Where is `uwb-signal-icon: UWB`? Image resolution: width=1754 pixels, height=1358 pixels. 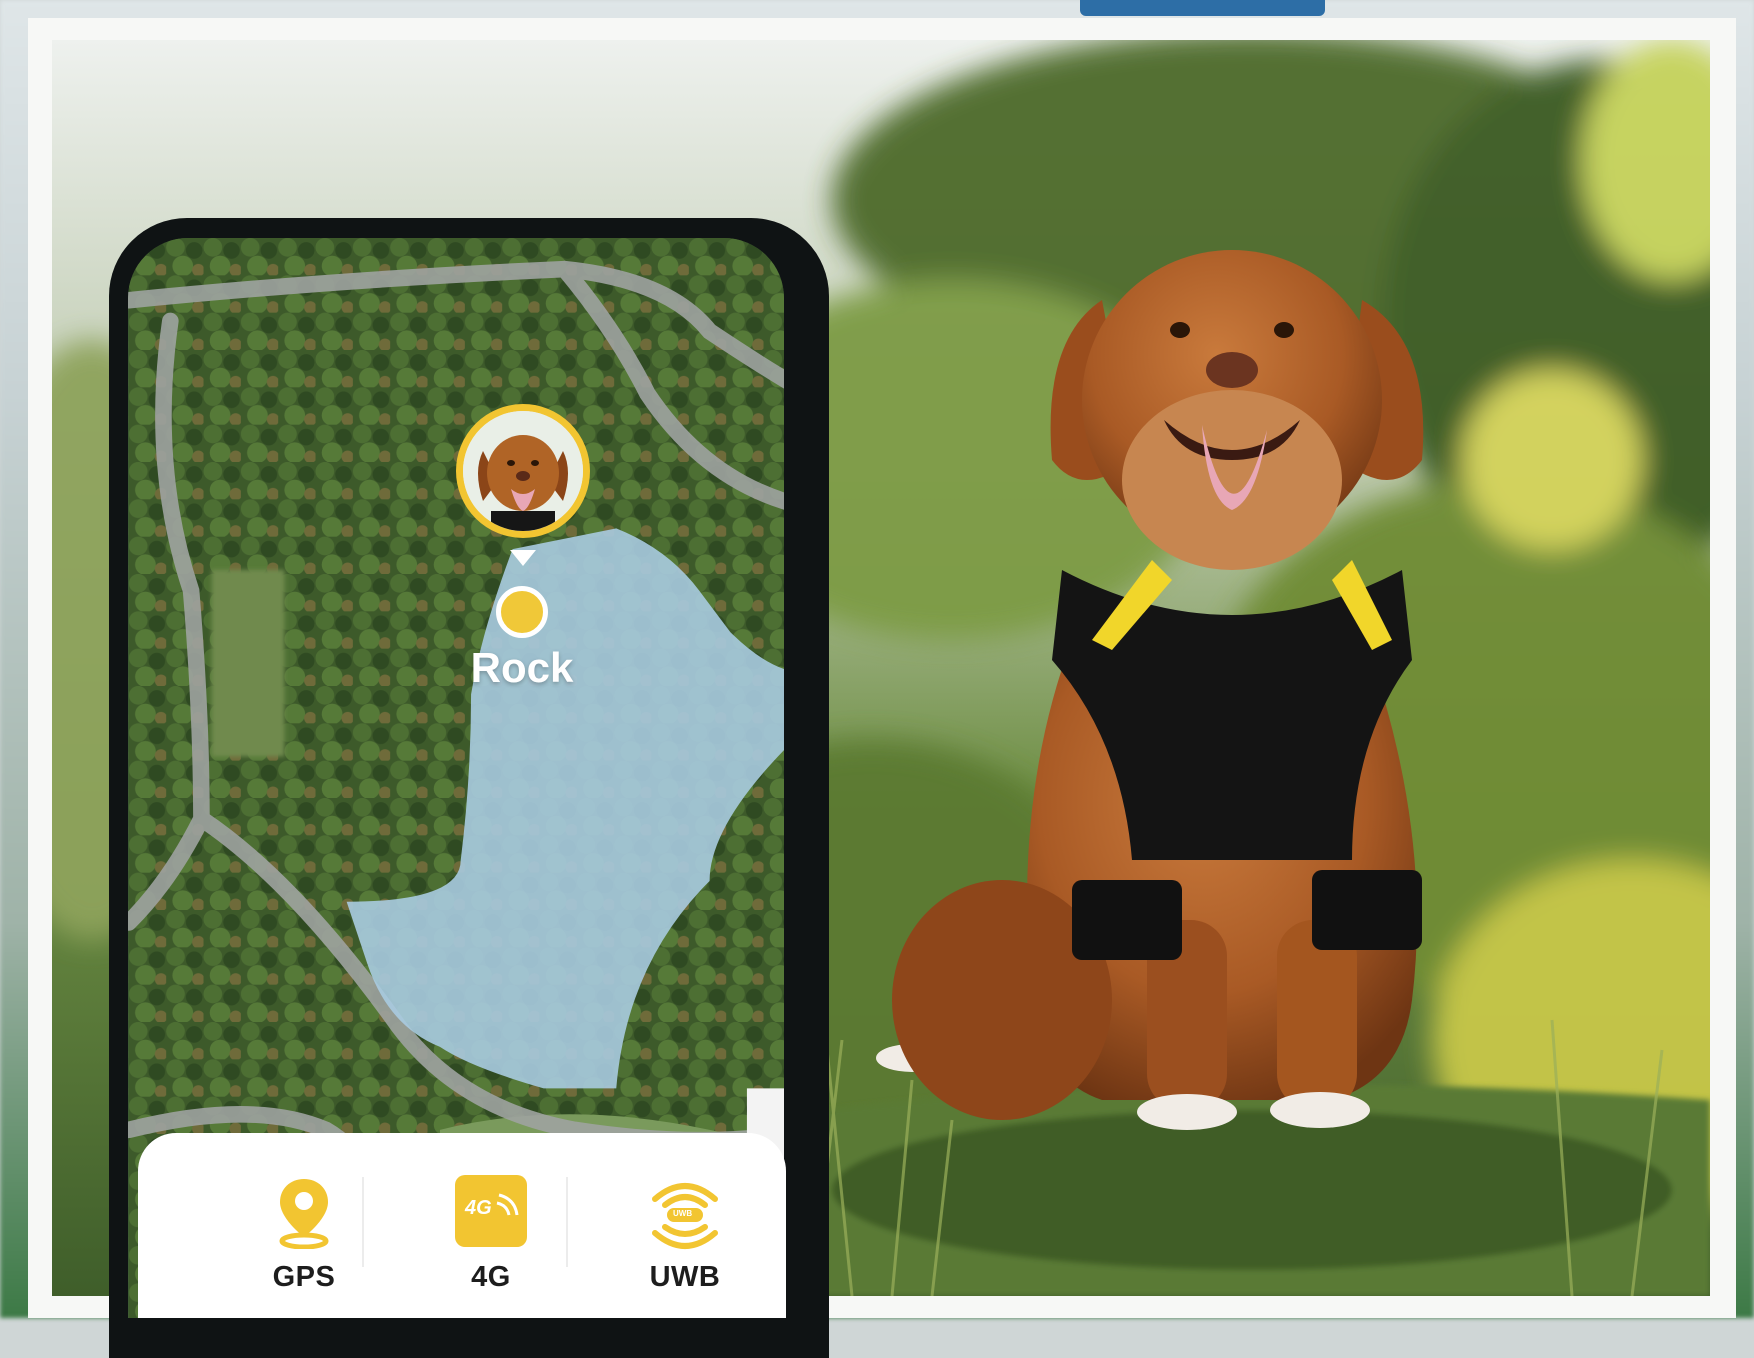
uwb-signal-icon: UWB is located at coordinates (685, 1216).